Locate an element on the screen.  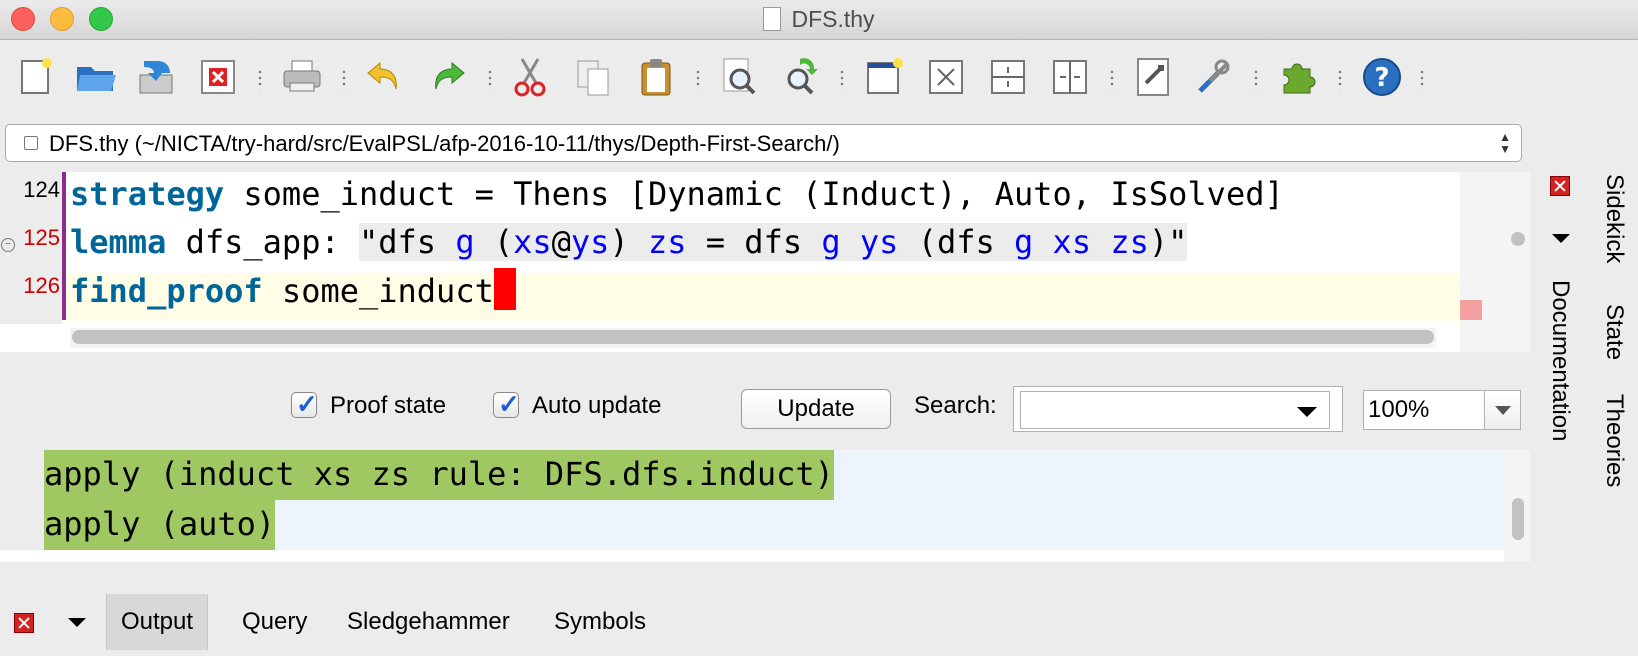
print-icon is located at coordinates (302, 77).